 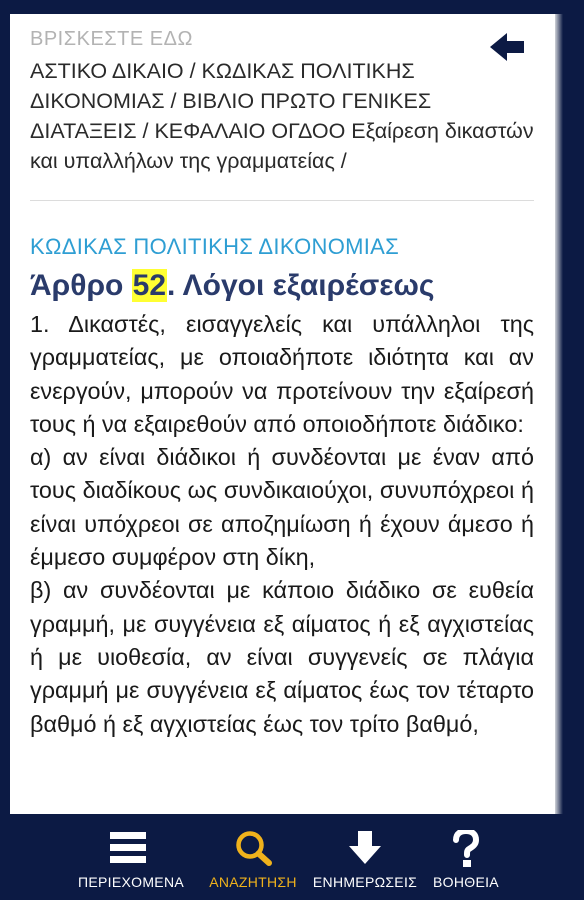 What do you see at coordinates (131, 882) in the screenshot?
I see `nav-label: ΠΕΡΙΕΧΟΜΕΝΑ` at bounding box center [131, 882].